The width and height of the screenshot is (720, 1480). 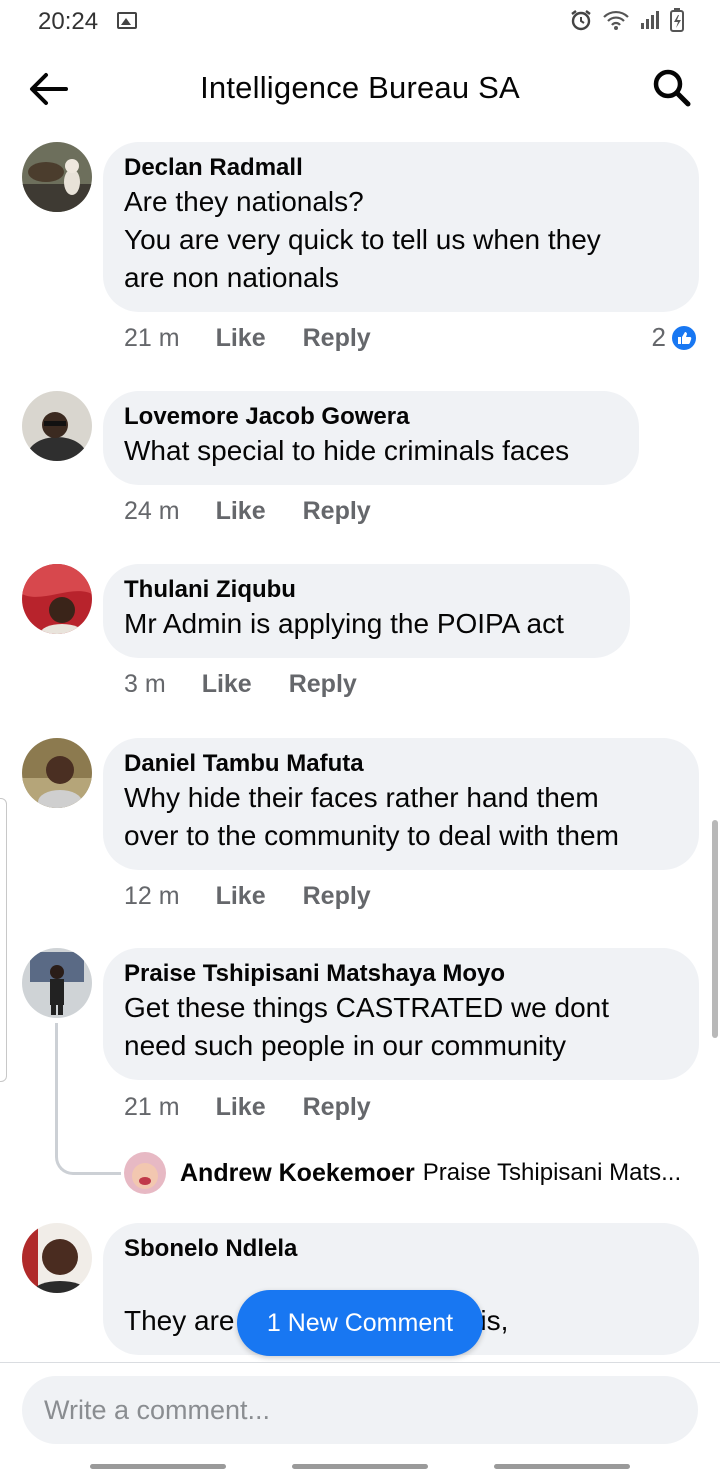 I want to click on edge-panel-handle, so click(x=3, y=940).